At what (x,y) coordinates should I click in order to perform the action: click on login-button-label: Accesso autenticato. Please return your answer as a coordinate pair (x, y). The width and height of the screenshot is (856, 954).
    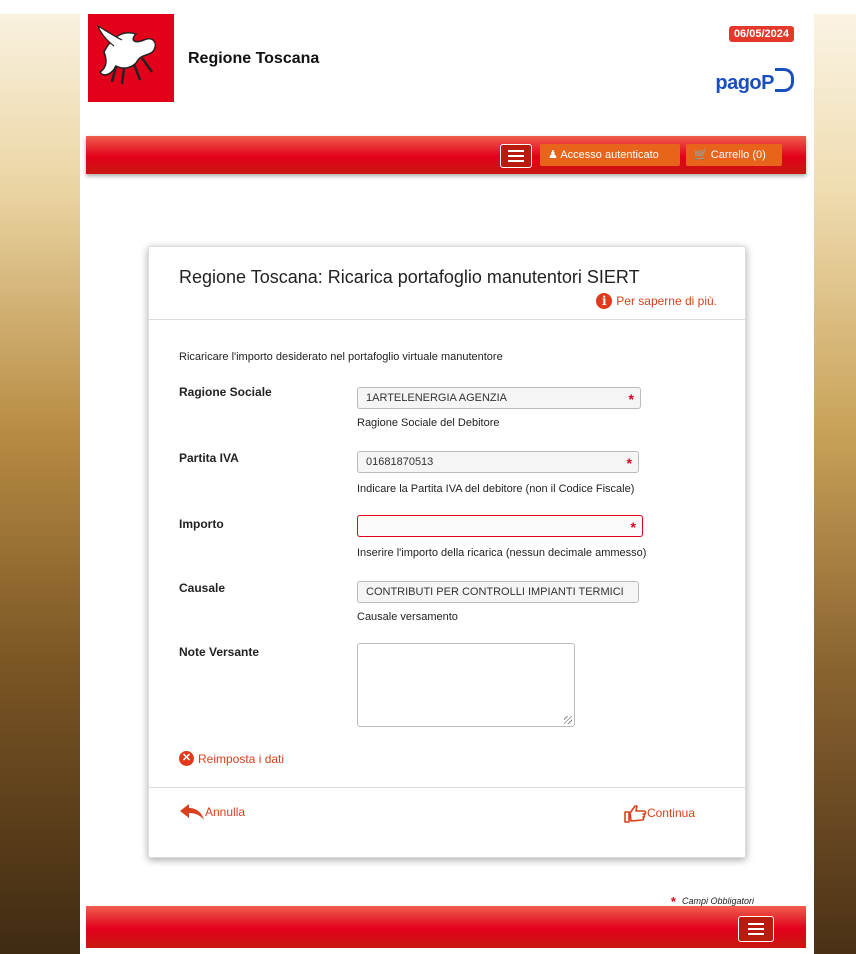
    Looking at the image, I should click on (609, 155).